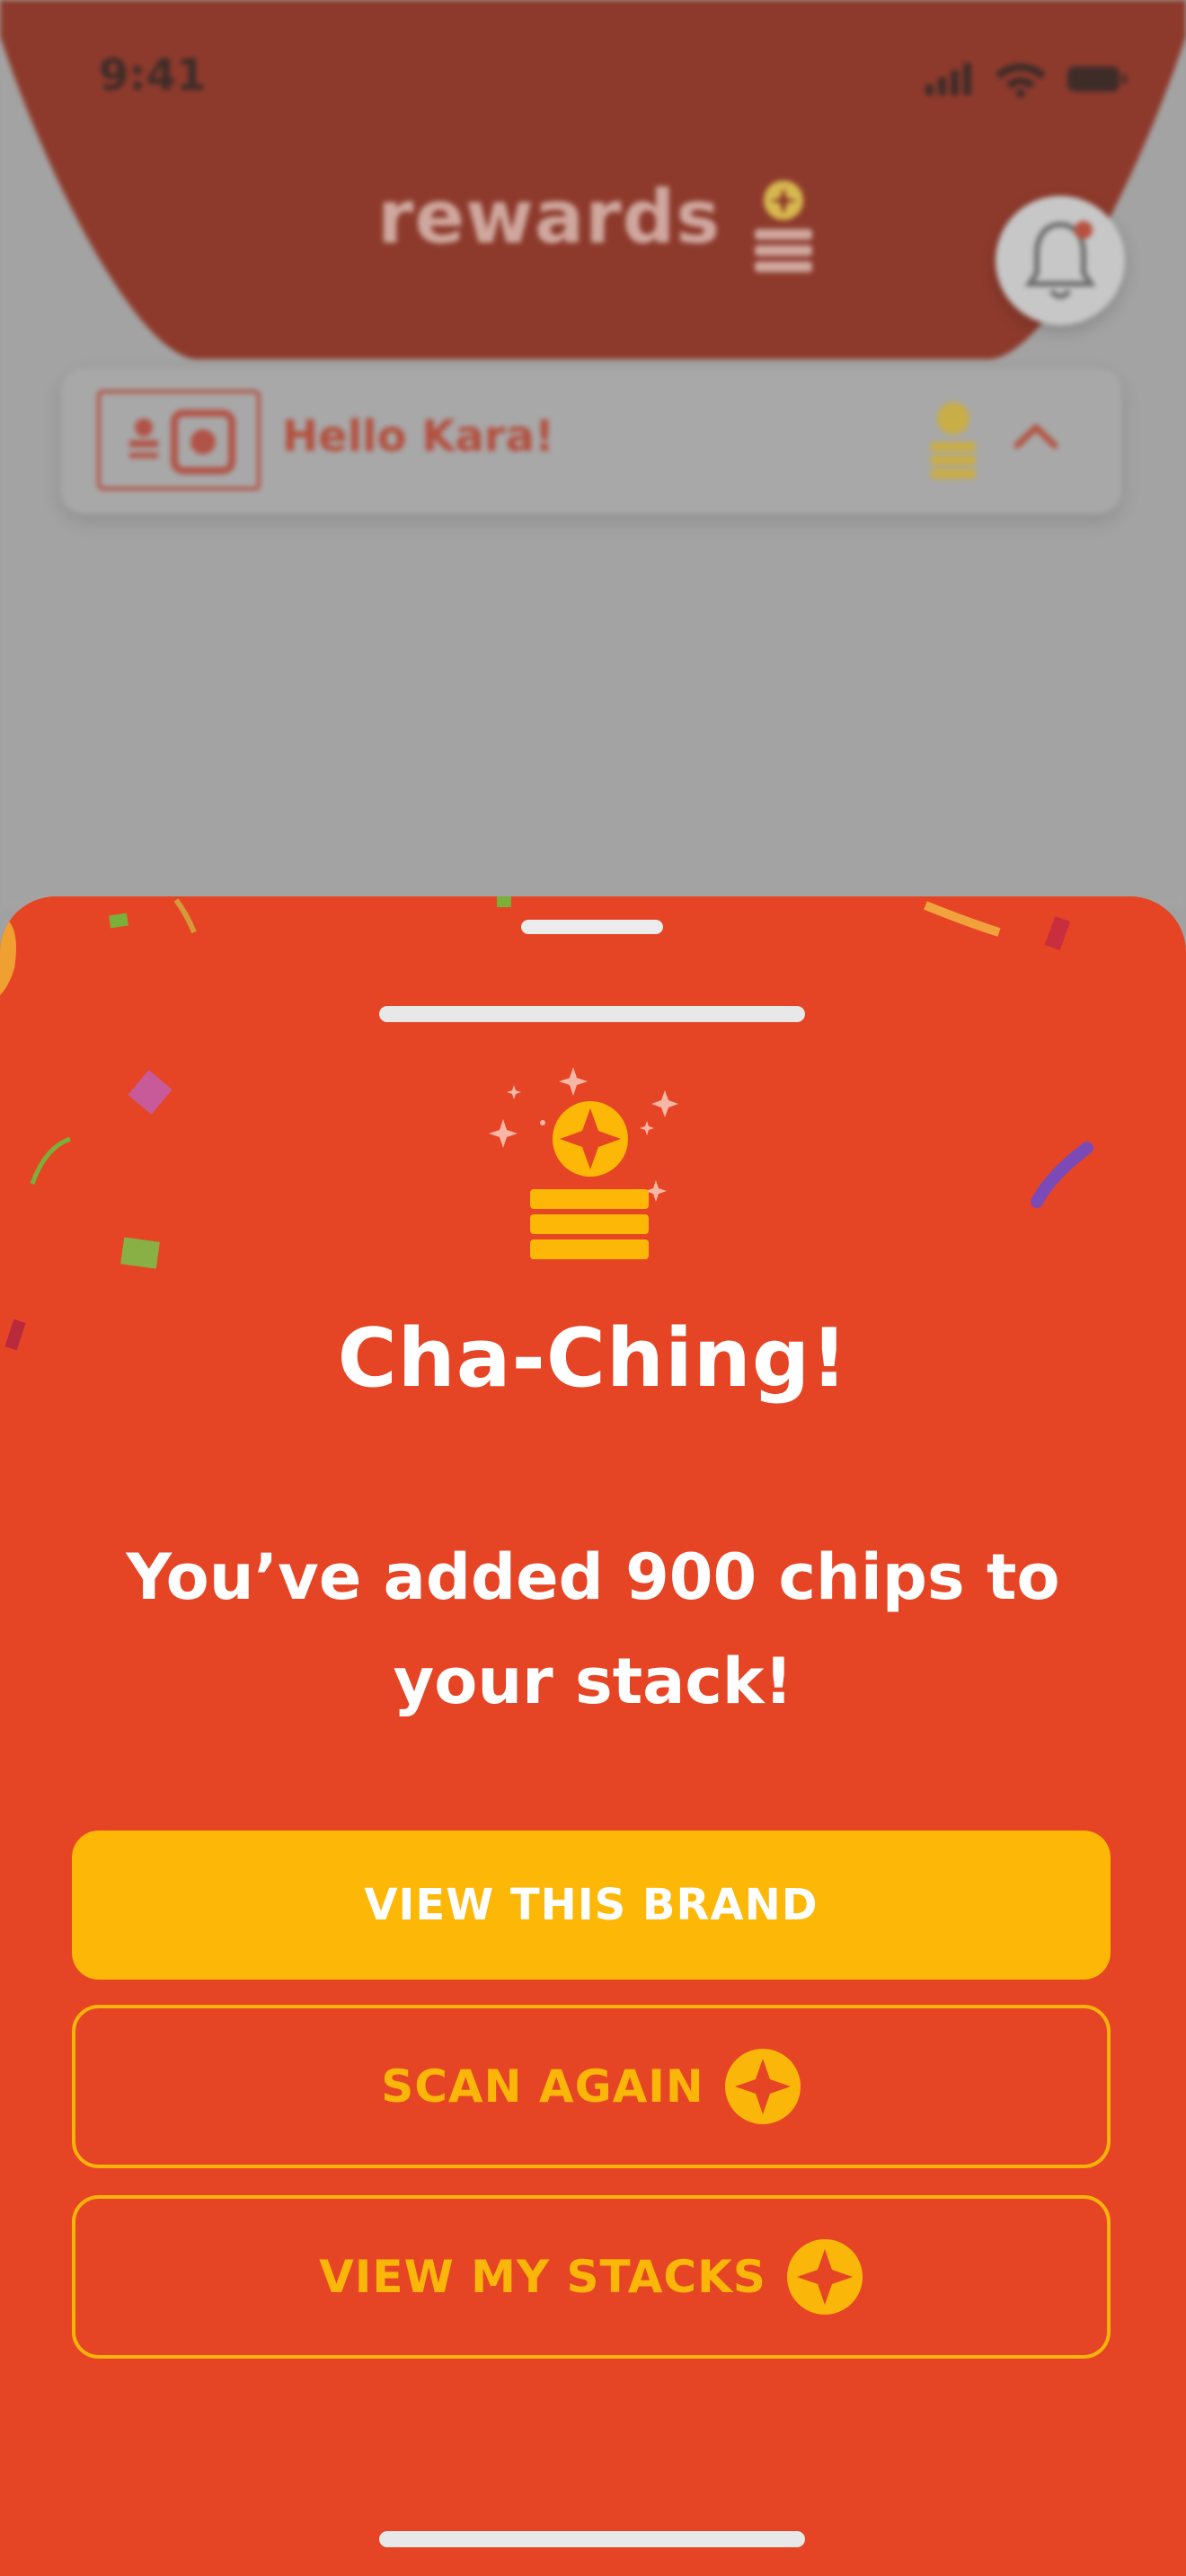  I want to click on view-my-stacks-label: VIEW MY STACKS, so click(542, 2277).